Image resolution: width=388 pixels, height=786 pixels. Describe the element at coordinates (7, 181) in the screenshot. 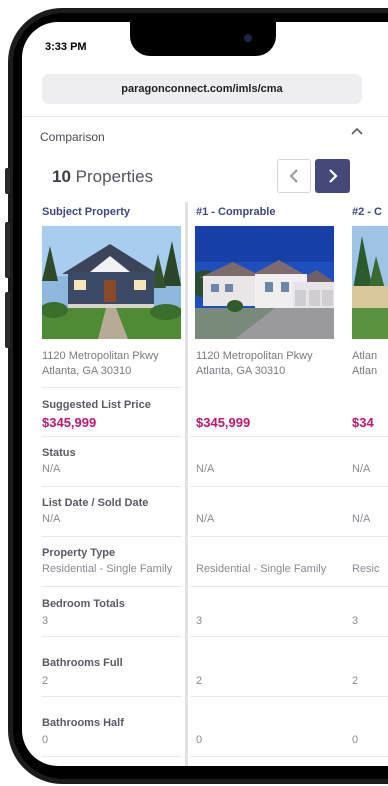

I see `mute-switch` at that location.